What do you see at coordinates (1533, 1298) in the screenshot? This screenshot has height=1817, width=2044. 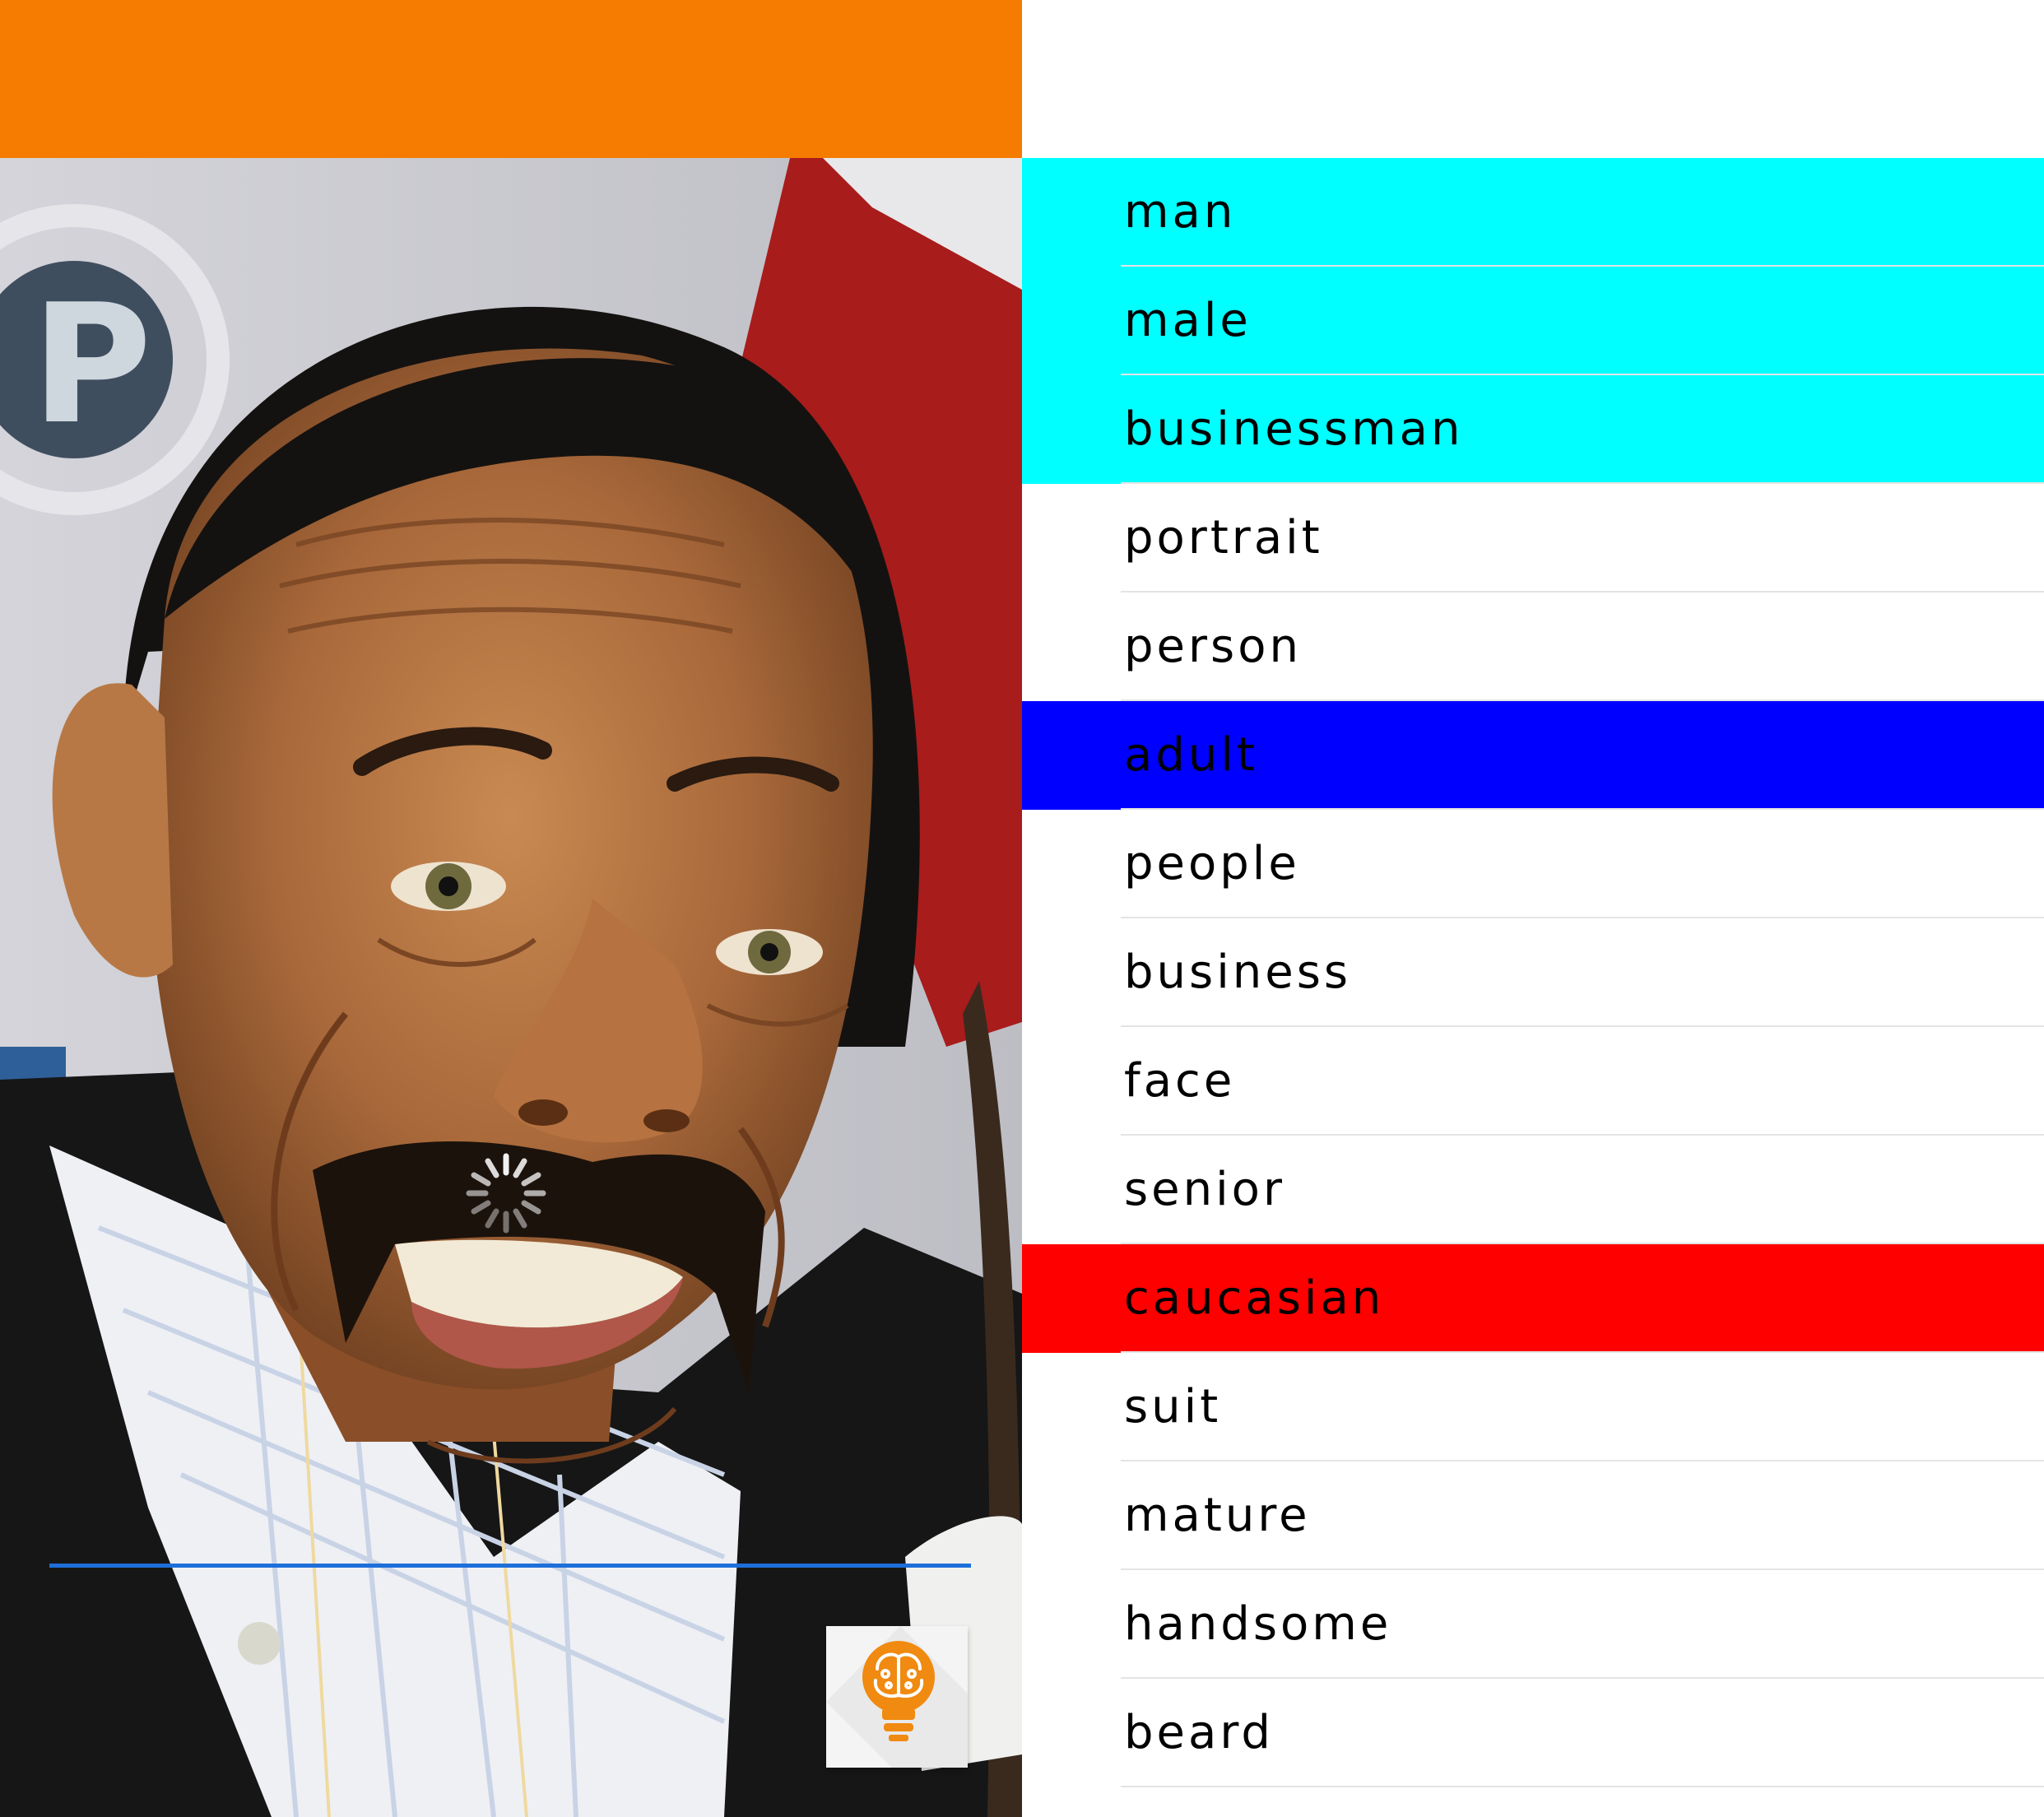 I see `tag-row-caucasian: caucasian` at bounding box center [1533, 1298].